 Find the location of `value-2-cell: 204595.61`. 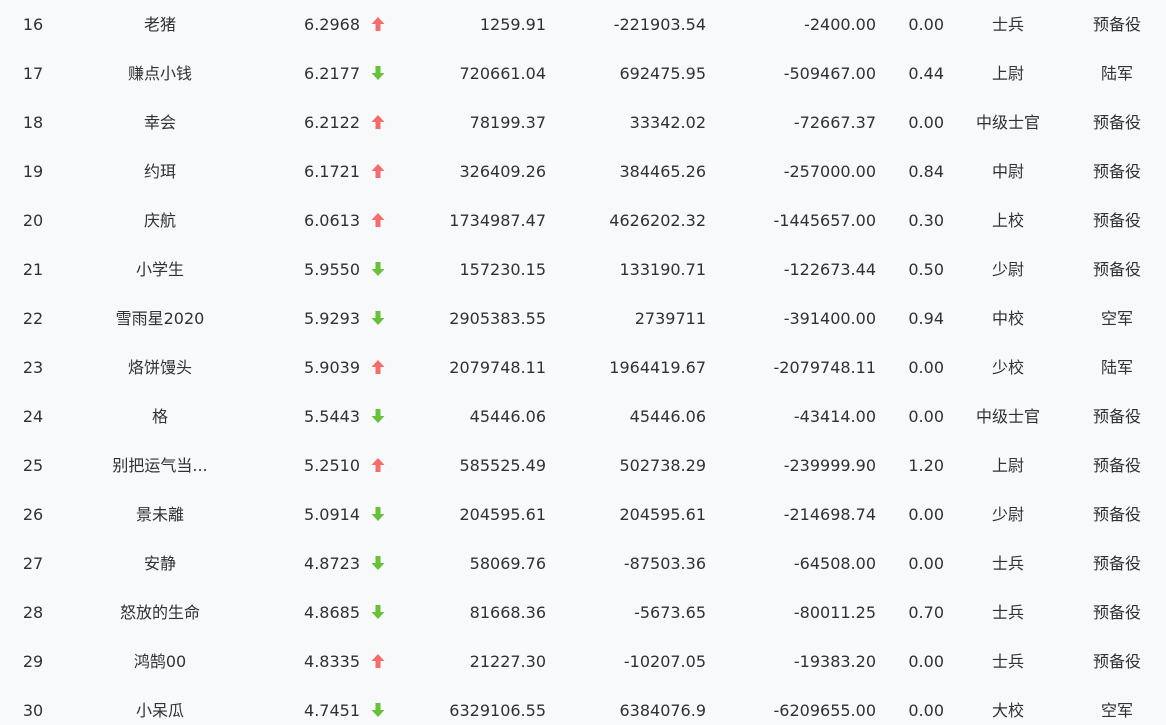

value-2-cell: 204595.61 is located at coordinates (662, 514).